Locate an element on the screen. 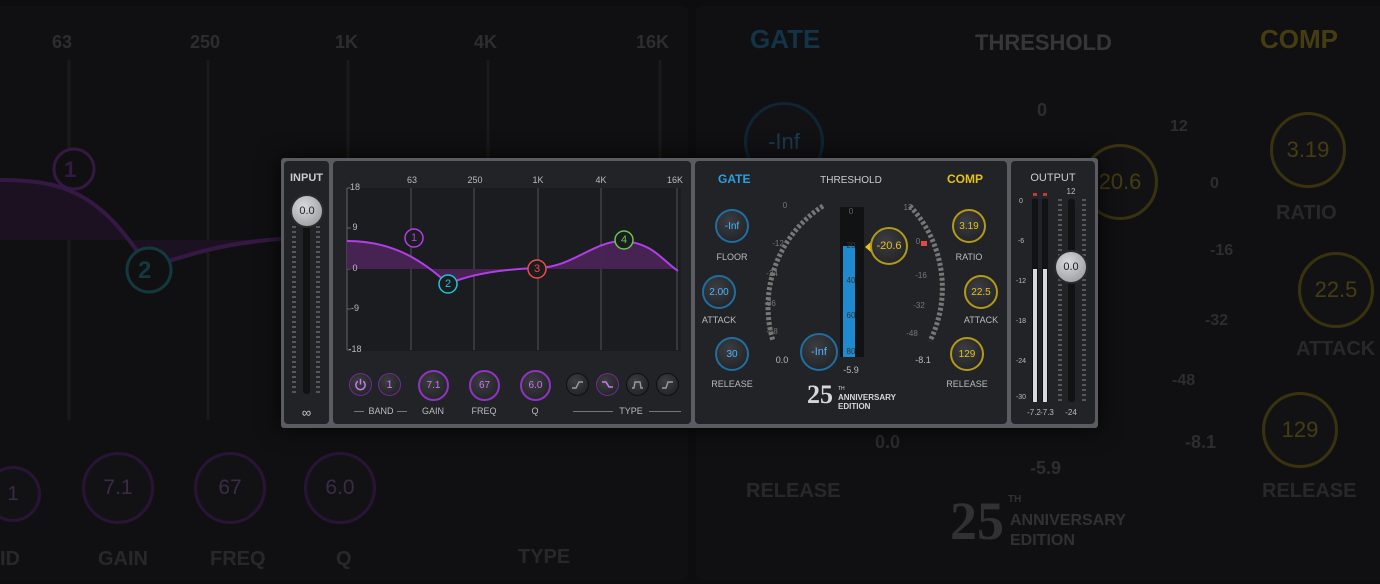 The image size is (1380, 584). input-panel: INPUT 0.0 ∞ is located at coordinates (306, 292).